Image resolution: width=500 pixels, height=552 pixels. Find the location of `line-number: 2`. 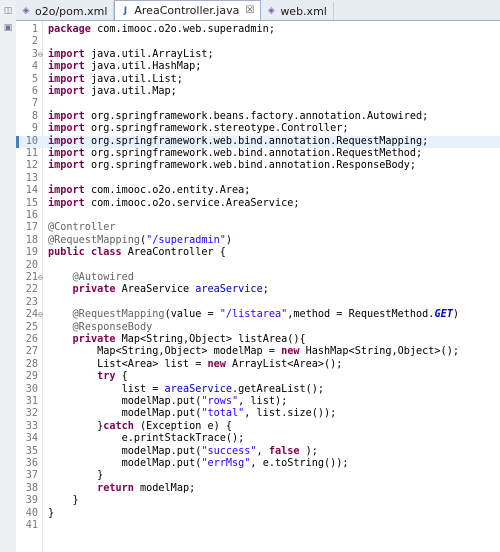

line-number: 2 is located at coordinates (34, 42).